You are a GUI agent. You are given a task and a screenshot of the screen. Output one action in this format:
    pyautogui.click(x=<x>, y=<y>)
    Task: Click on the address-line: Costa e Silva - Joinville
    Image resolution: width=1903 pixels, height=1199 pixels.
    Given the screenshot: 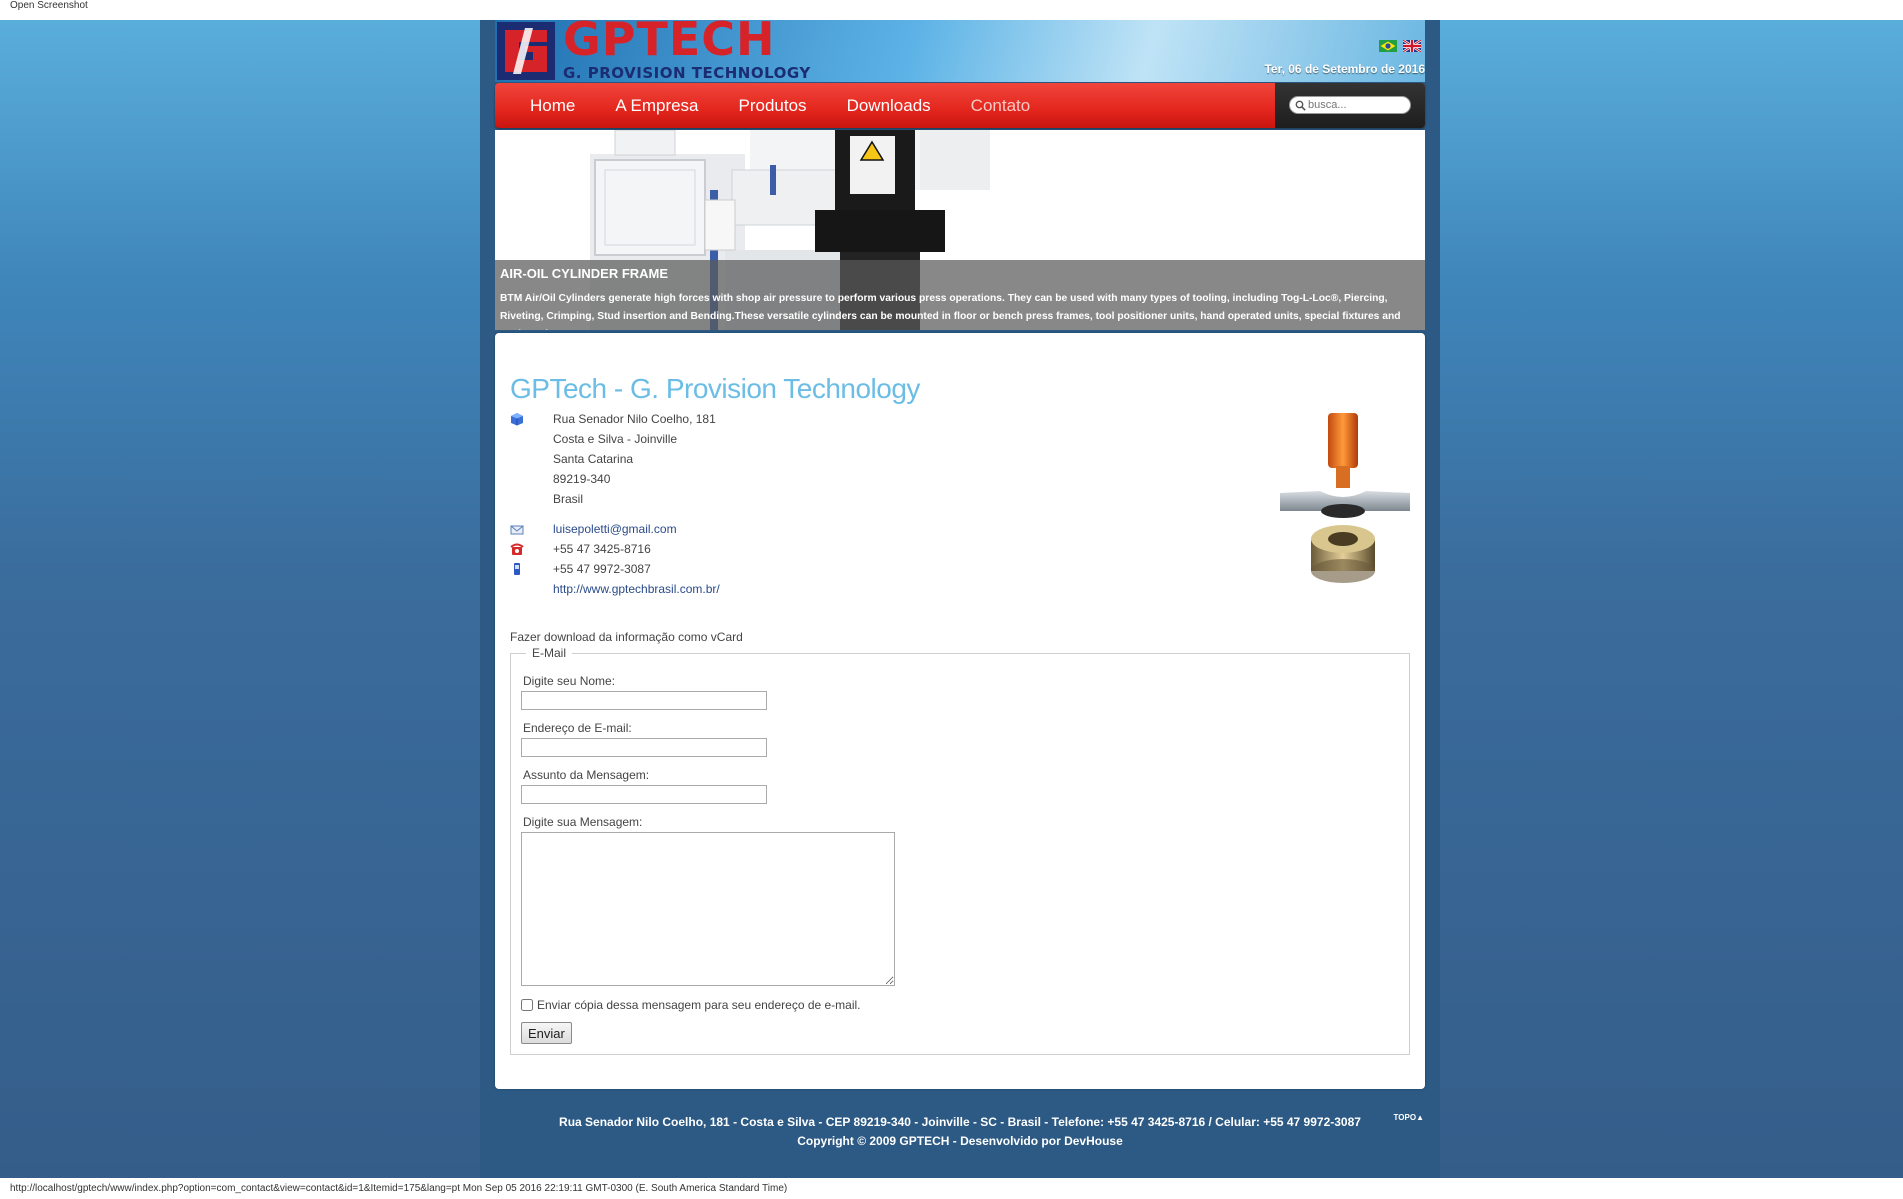 What is the action you would take?
    pyautogui.click(x=615, y=439)
    